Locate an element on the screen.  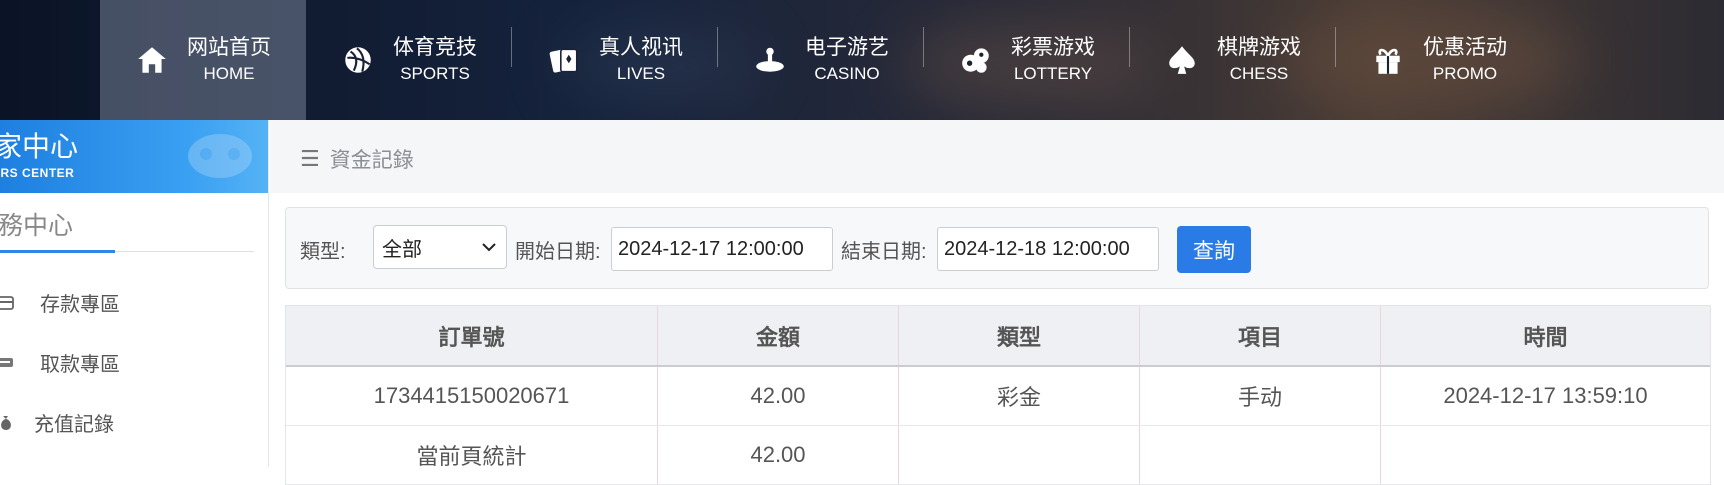
nav-label-en: HOME is located at coordinates (229, 73).